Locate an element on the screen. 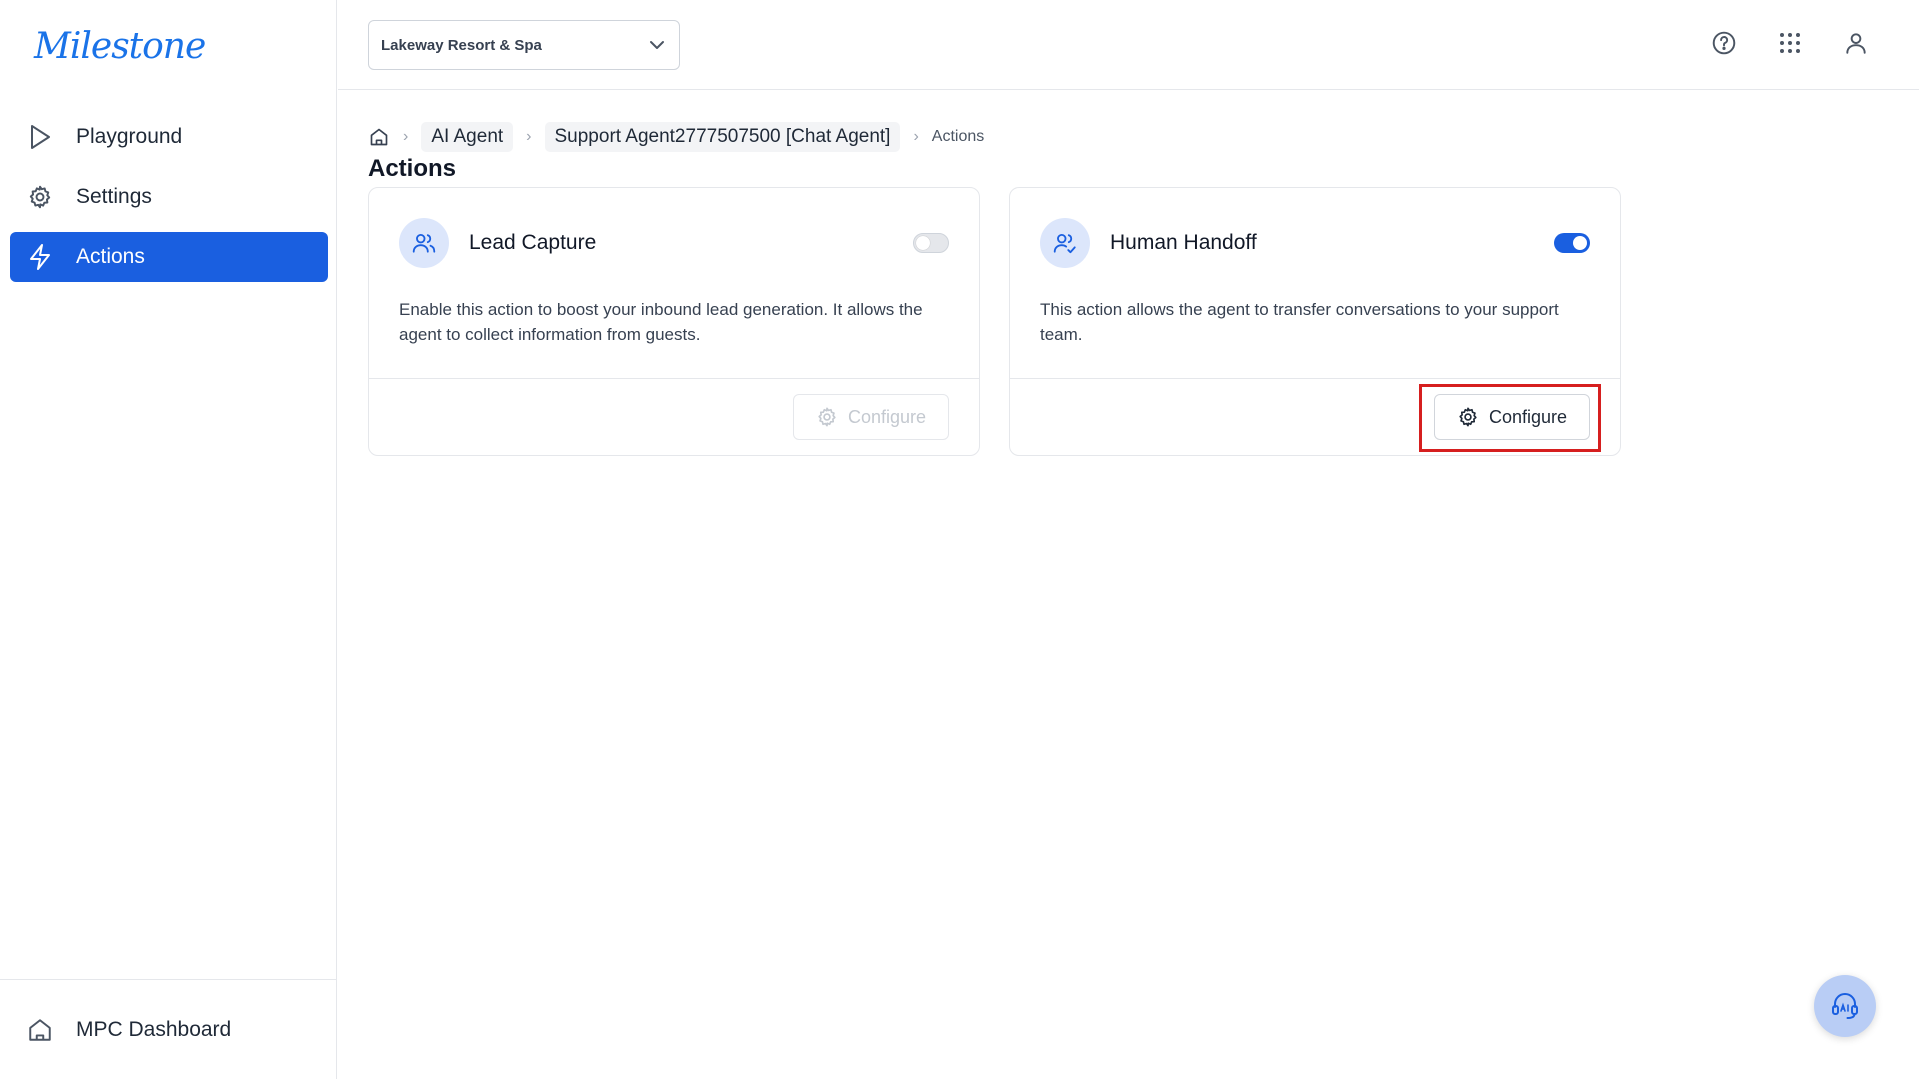 The image size is (1919, 1079). apps-grid-icon is located at coordinates (1790, 43).